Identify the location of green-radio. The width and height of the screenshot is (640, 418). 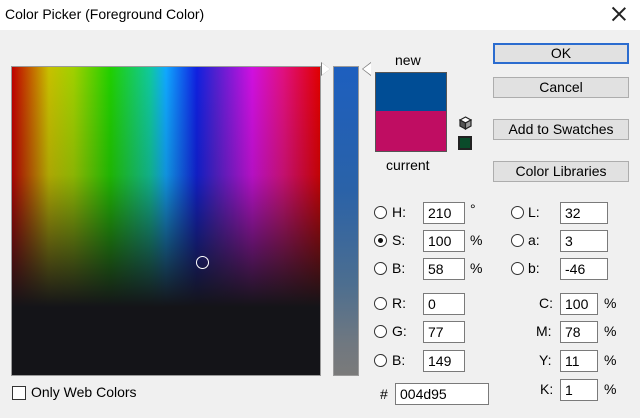
(380, 331).